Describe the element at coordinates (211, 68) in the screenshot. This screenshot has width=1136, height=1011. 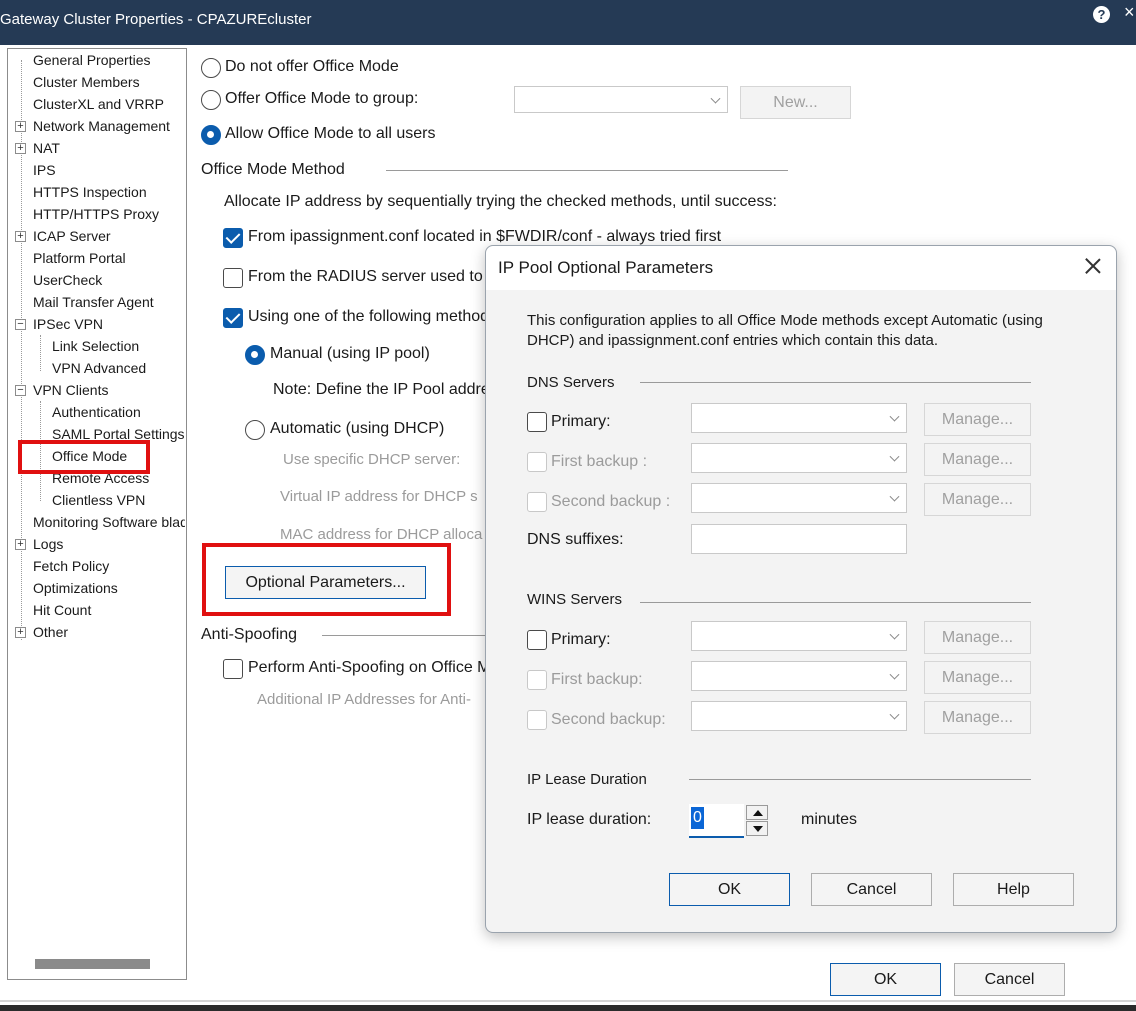
I see `no-office-mode-radio` at that location.